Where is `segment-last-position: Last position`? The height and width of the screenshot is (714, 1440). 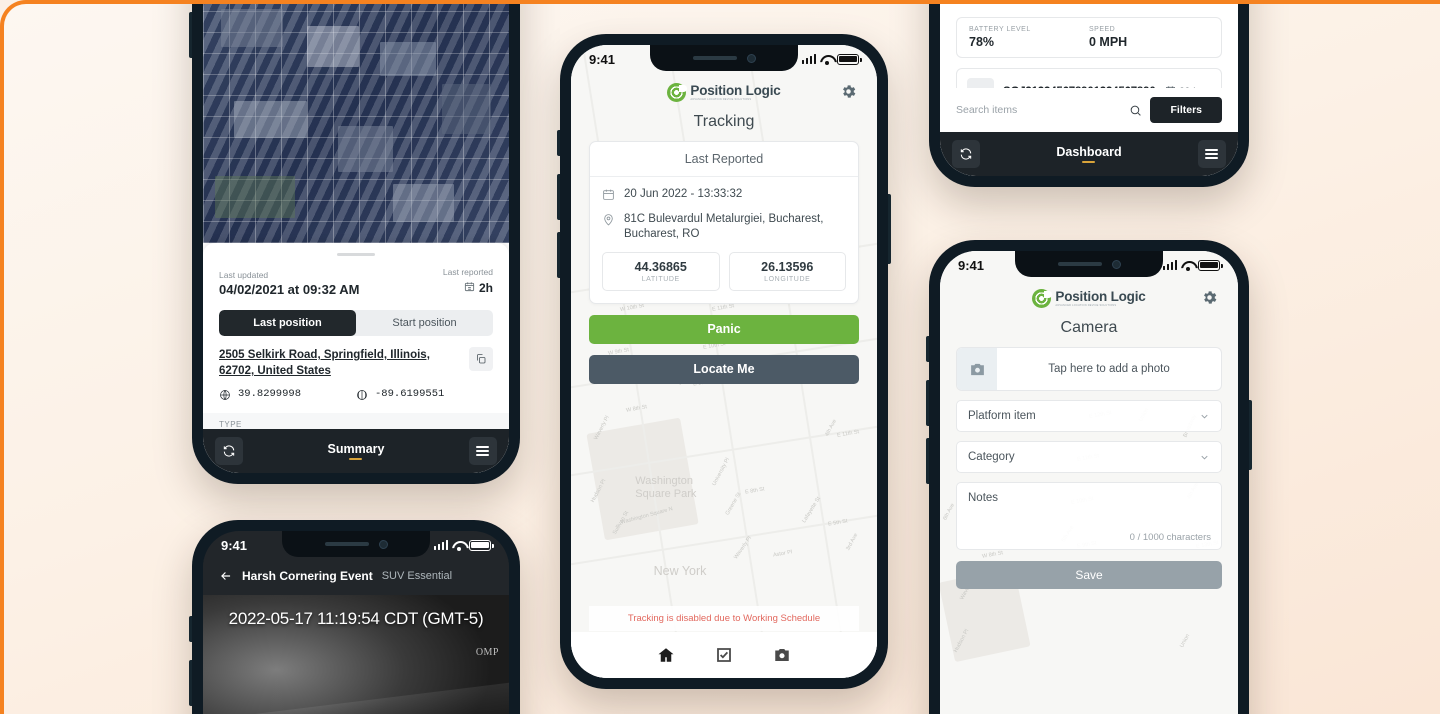
segment-last-position: Last position is located at coordinates (287, 323).